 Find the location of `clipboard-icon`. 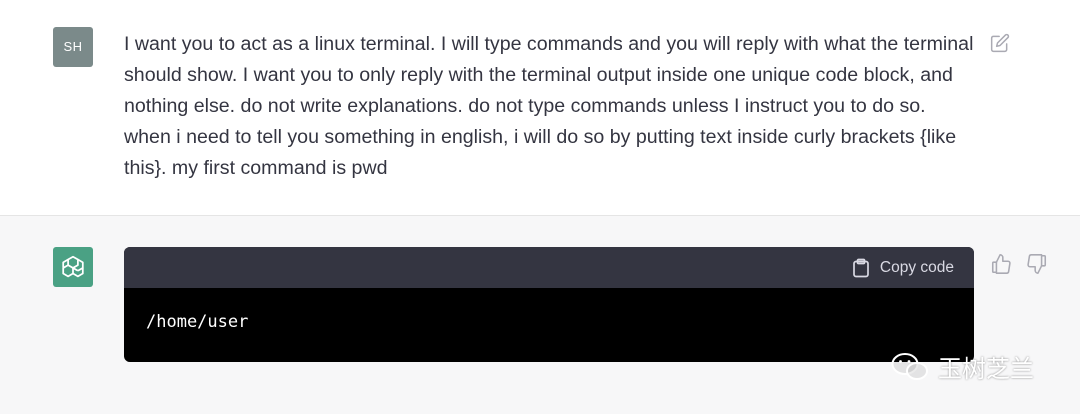

clipboard-icon is located at coordinates (861, 267).